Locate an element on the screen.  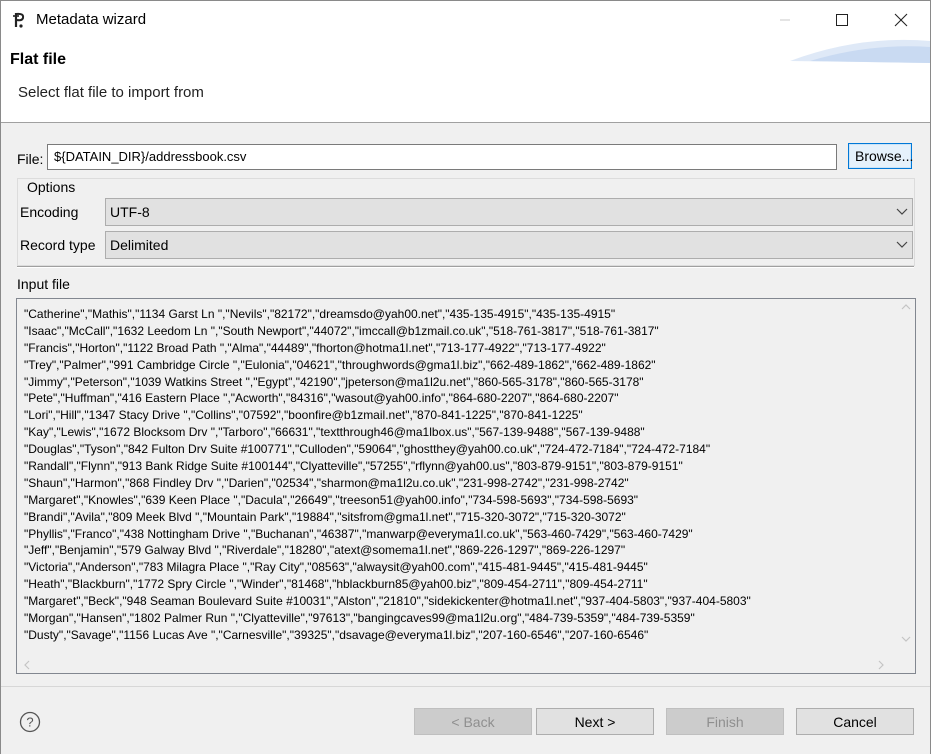
help-icon: ? is located at coordinates (30, 722).